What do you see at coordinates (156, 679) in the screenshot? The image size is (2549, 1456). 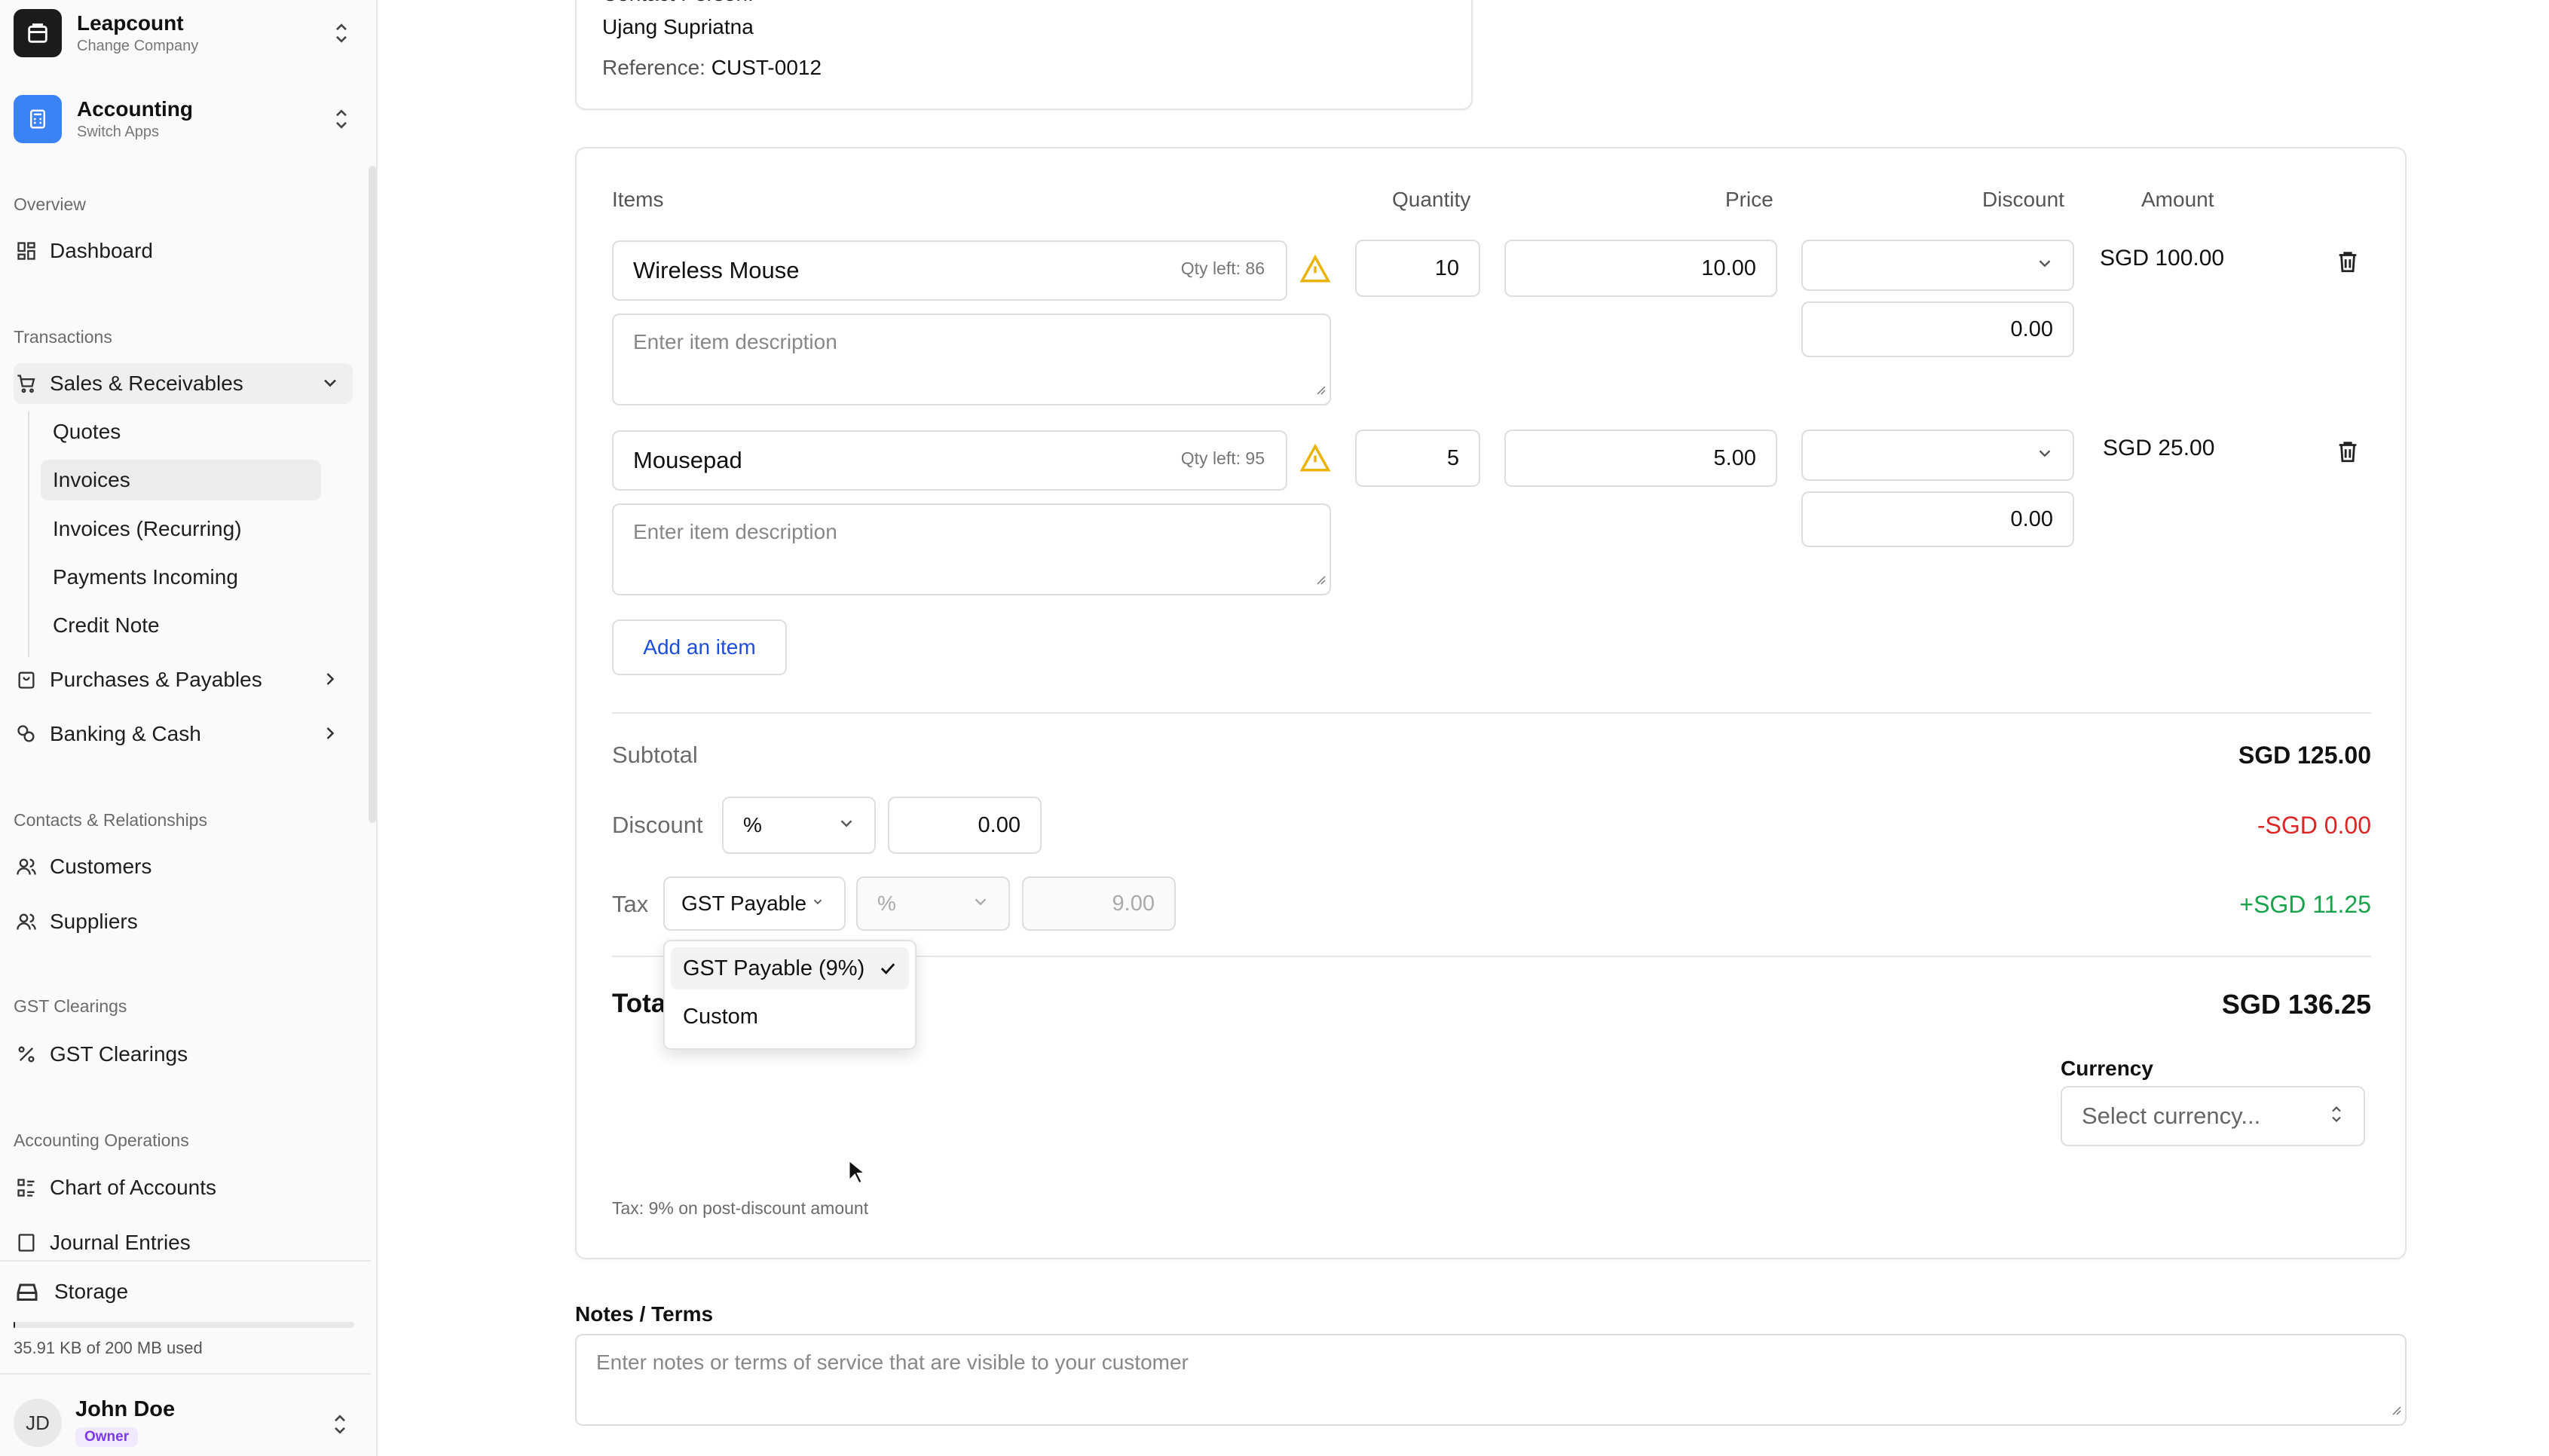 I see `sidebar-item-label: Purchases & Payables` at bounding box center [156, 679].